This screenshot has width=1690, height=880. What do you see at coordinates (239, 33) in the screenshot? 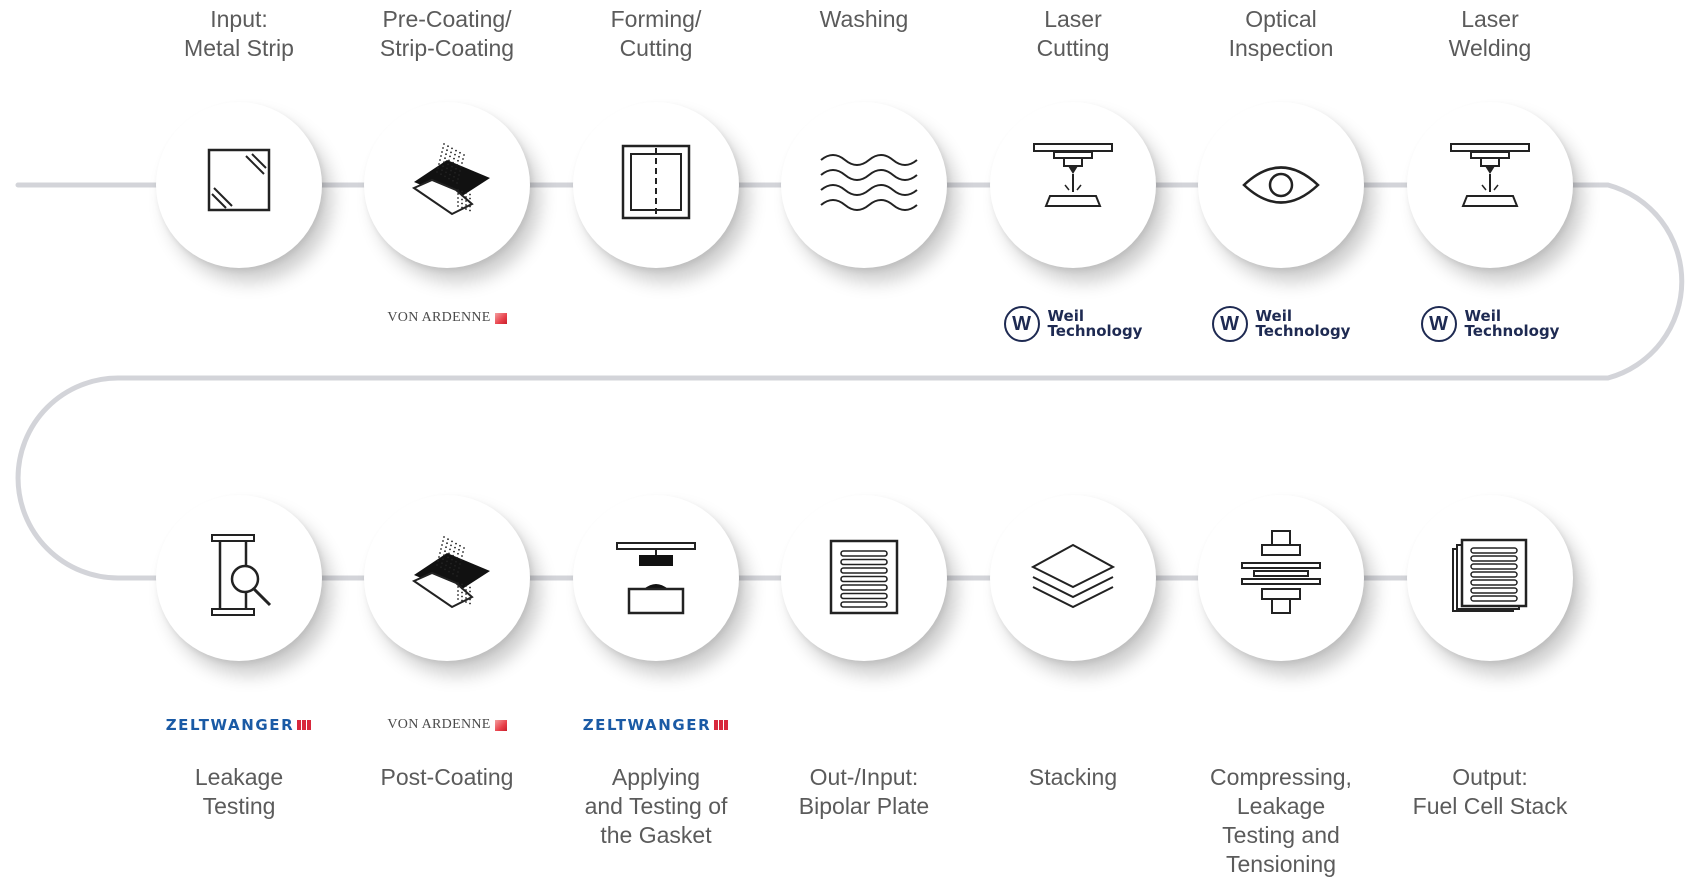
I see `step-label-input-metal-strip: Input: Metal Strip` at bounding box center [239, 33].